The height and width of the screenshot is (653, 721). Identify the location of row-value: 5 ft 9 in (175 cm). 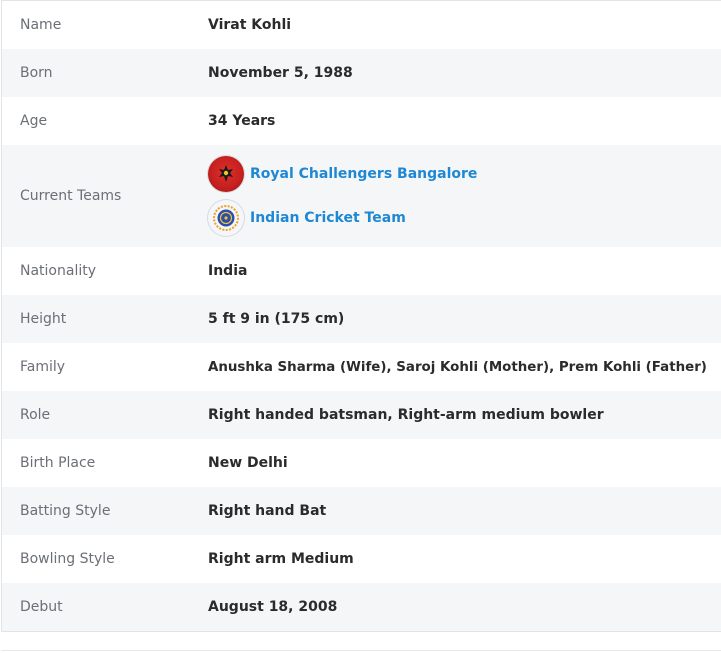
(276, 319).